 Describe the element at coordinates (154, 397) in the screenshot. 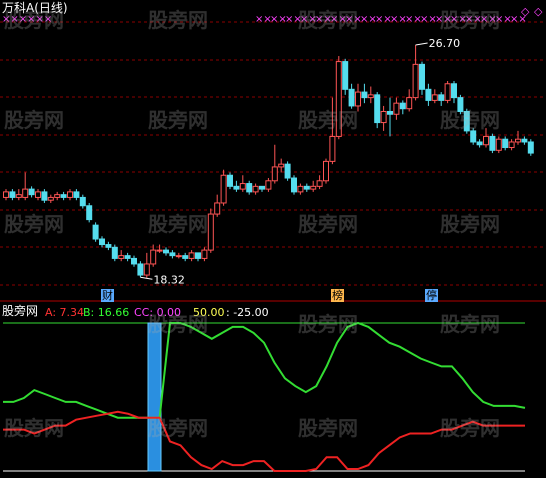

I see `signal-bar` at that location.